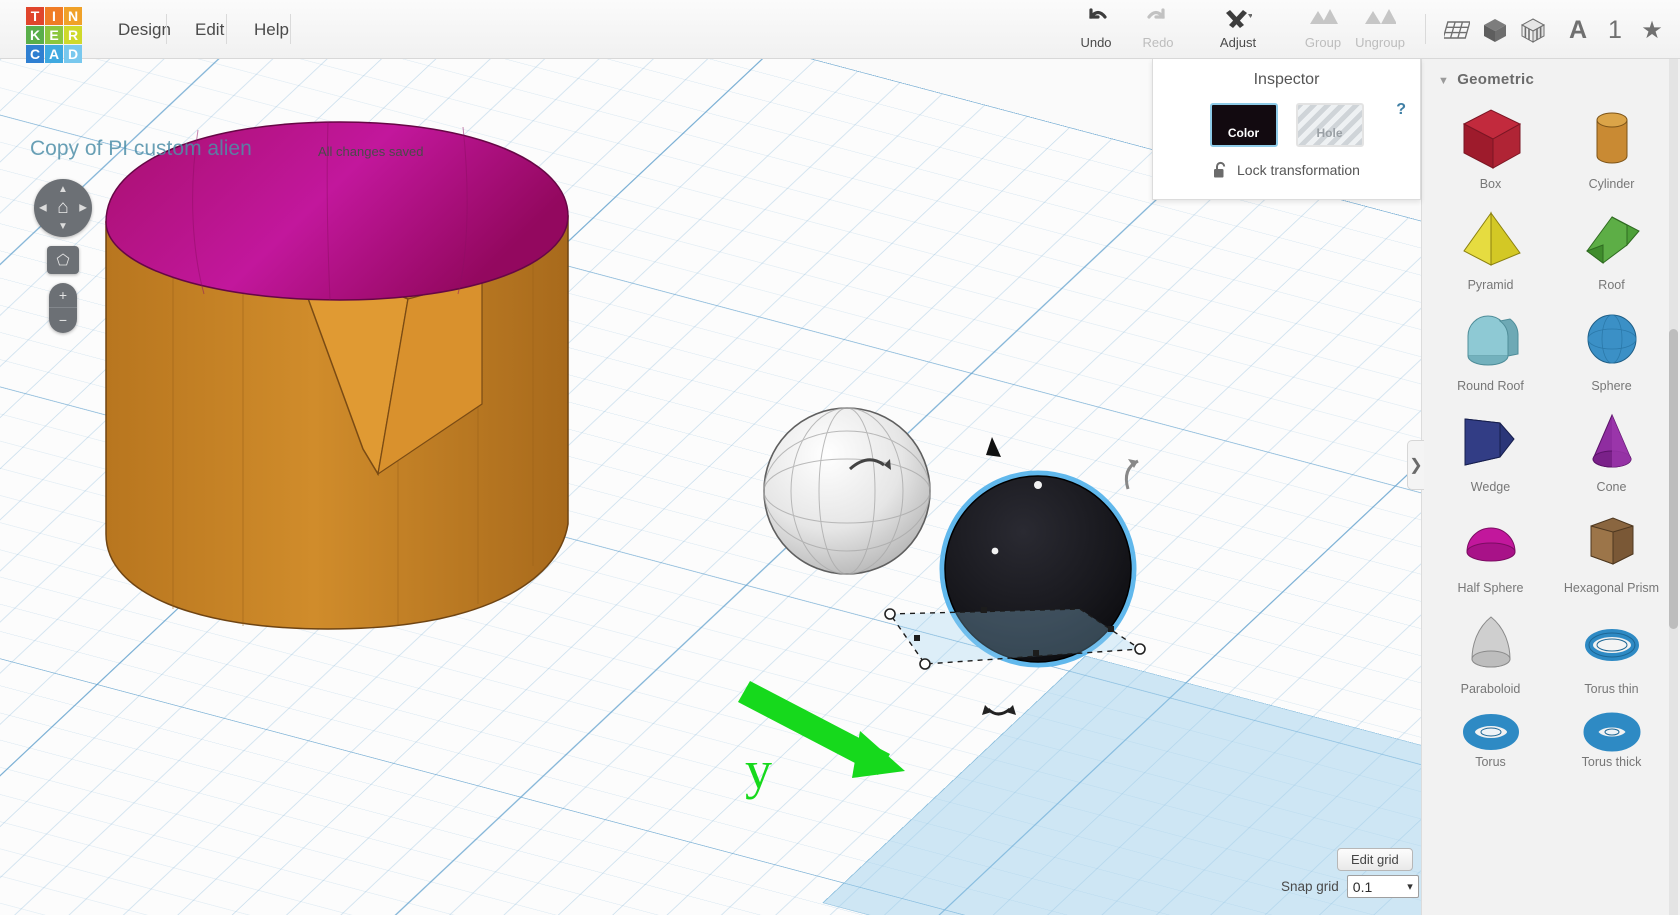 The width and height of the screenshot is (1680, 915). What do you see at coordinates (35, 54) in the screenshot?
I see `logo-tile-c: C` at bounding box center [35, 54].